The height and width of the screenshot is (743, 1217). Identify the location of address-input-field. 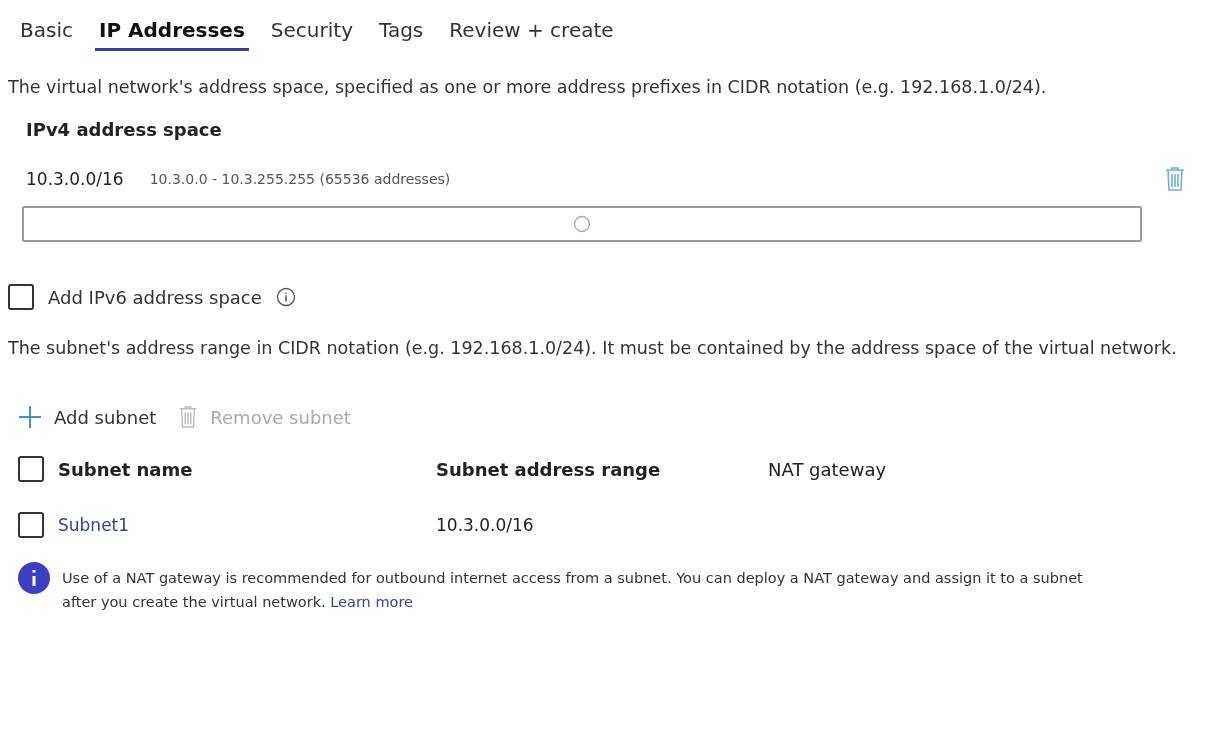
(582, 224).